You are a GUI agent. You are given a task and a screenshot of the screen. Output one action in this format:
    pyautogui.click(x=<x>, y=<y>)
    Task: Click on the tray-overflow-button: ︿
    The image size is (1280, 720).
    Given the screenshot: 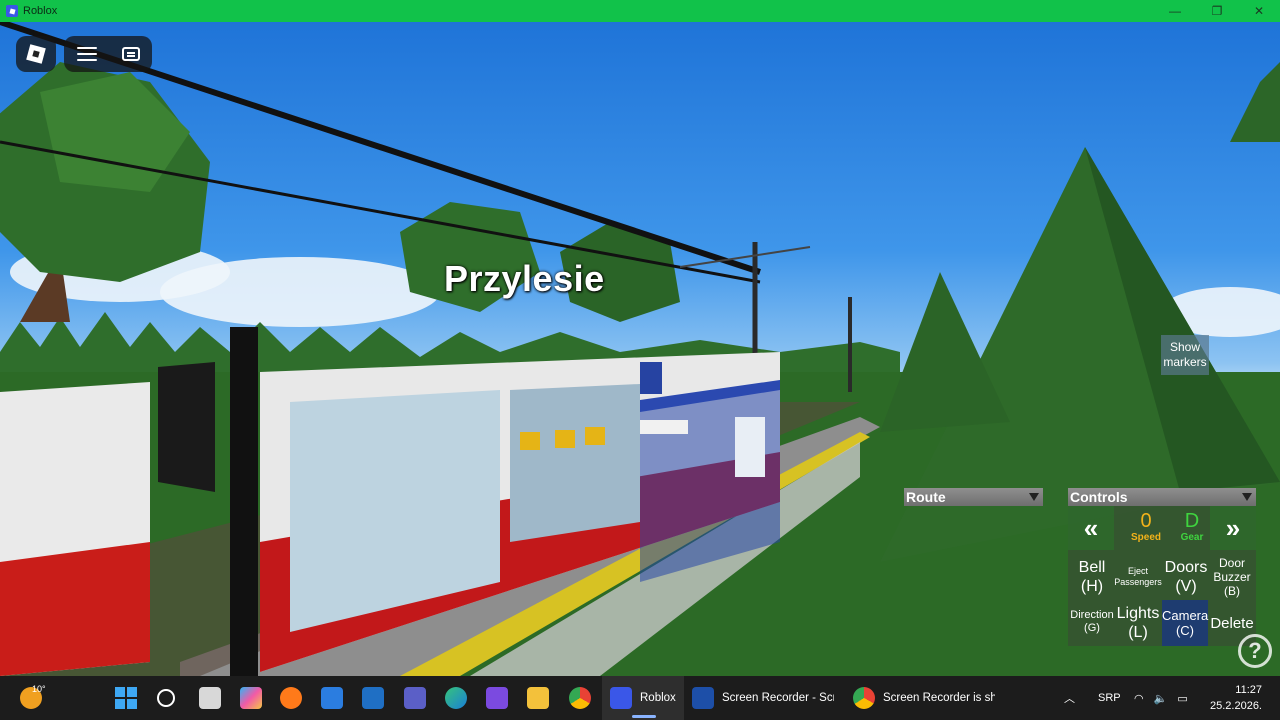 What is the action you would take?
    pyautogui.click(x=1069, y=698)
    